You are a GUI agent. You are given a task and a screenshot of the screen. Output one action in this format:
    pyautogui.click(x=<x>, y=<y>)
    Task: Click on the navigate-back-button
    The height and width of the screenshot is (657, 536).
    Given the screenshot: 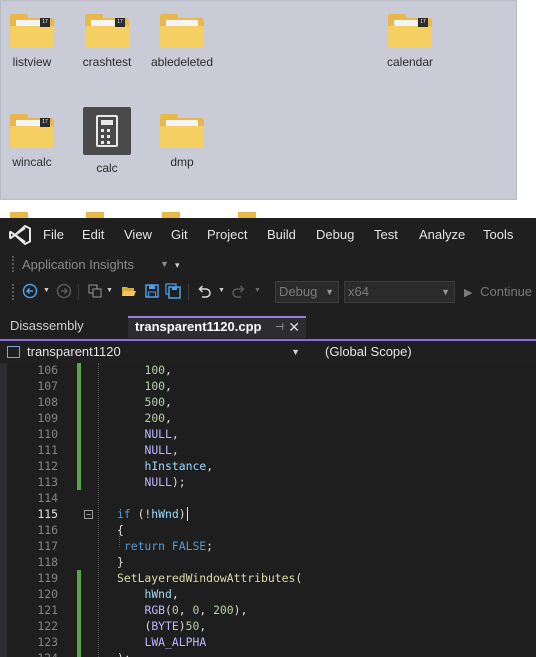 What is the action you would take?
    pyautogui.click(x=30, y=291)
    